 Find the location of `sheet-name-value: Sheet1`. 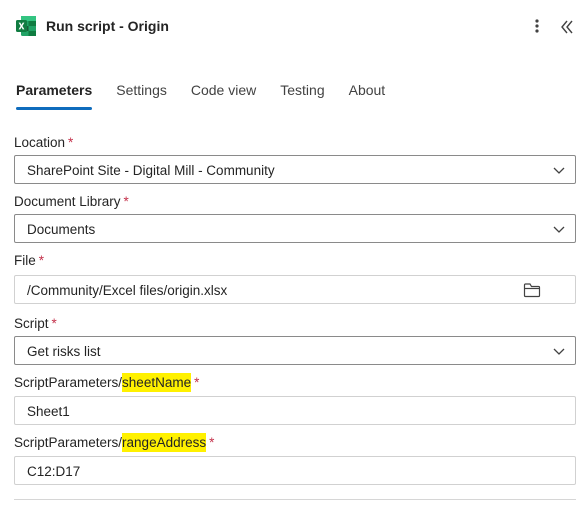

sheet-name-value: Sheet1 is located at coordinates (48, 411).